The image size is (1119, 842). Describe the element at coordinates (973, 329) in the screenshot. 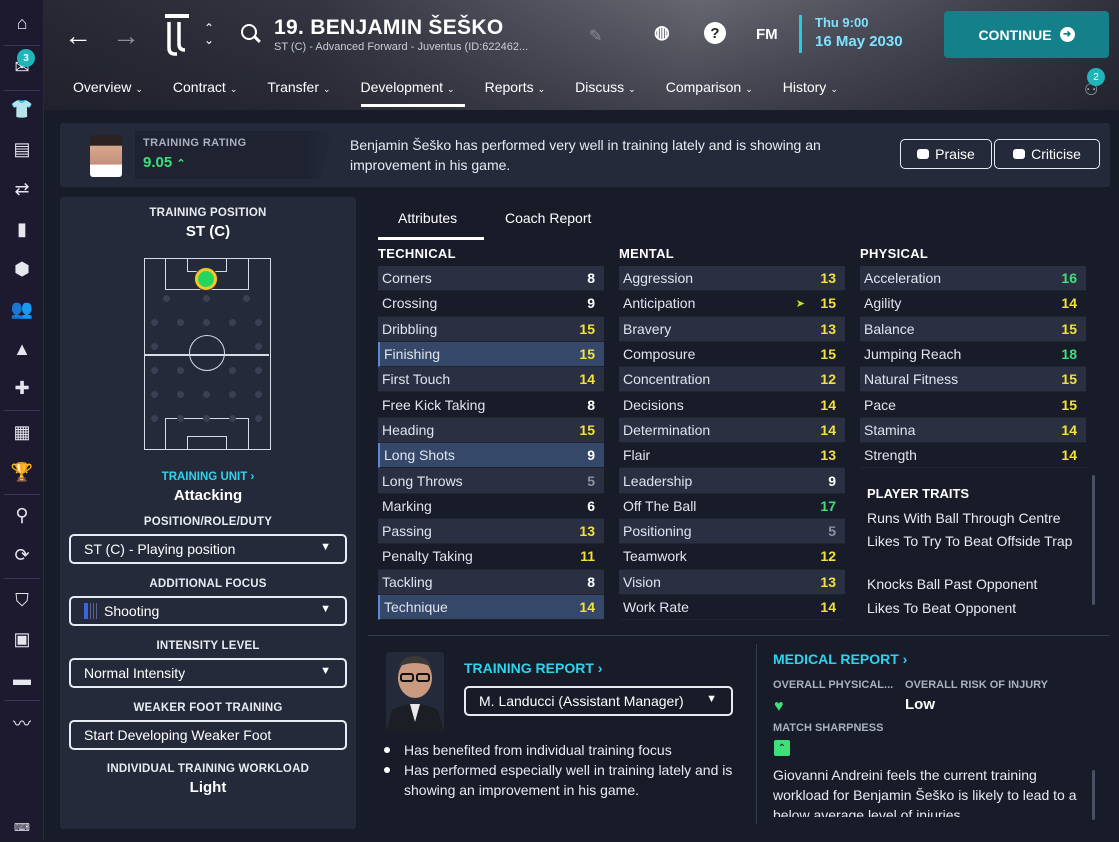

I see `attribute-row-physical: Balance 15` at that location.